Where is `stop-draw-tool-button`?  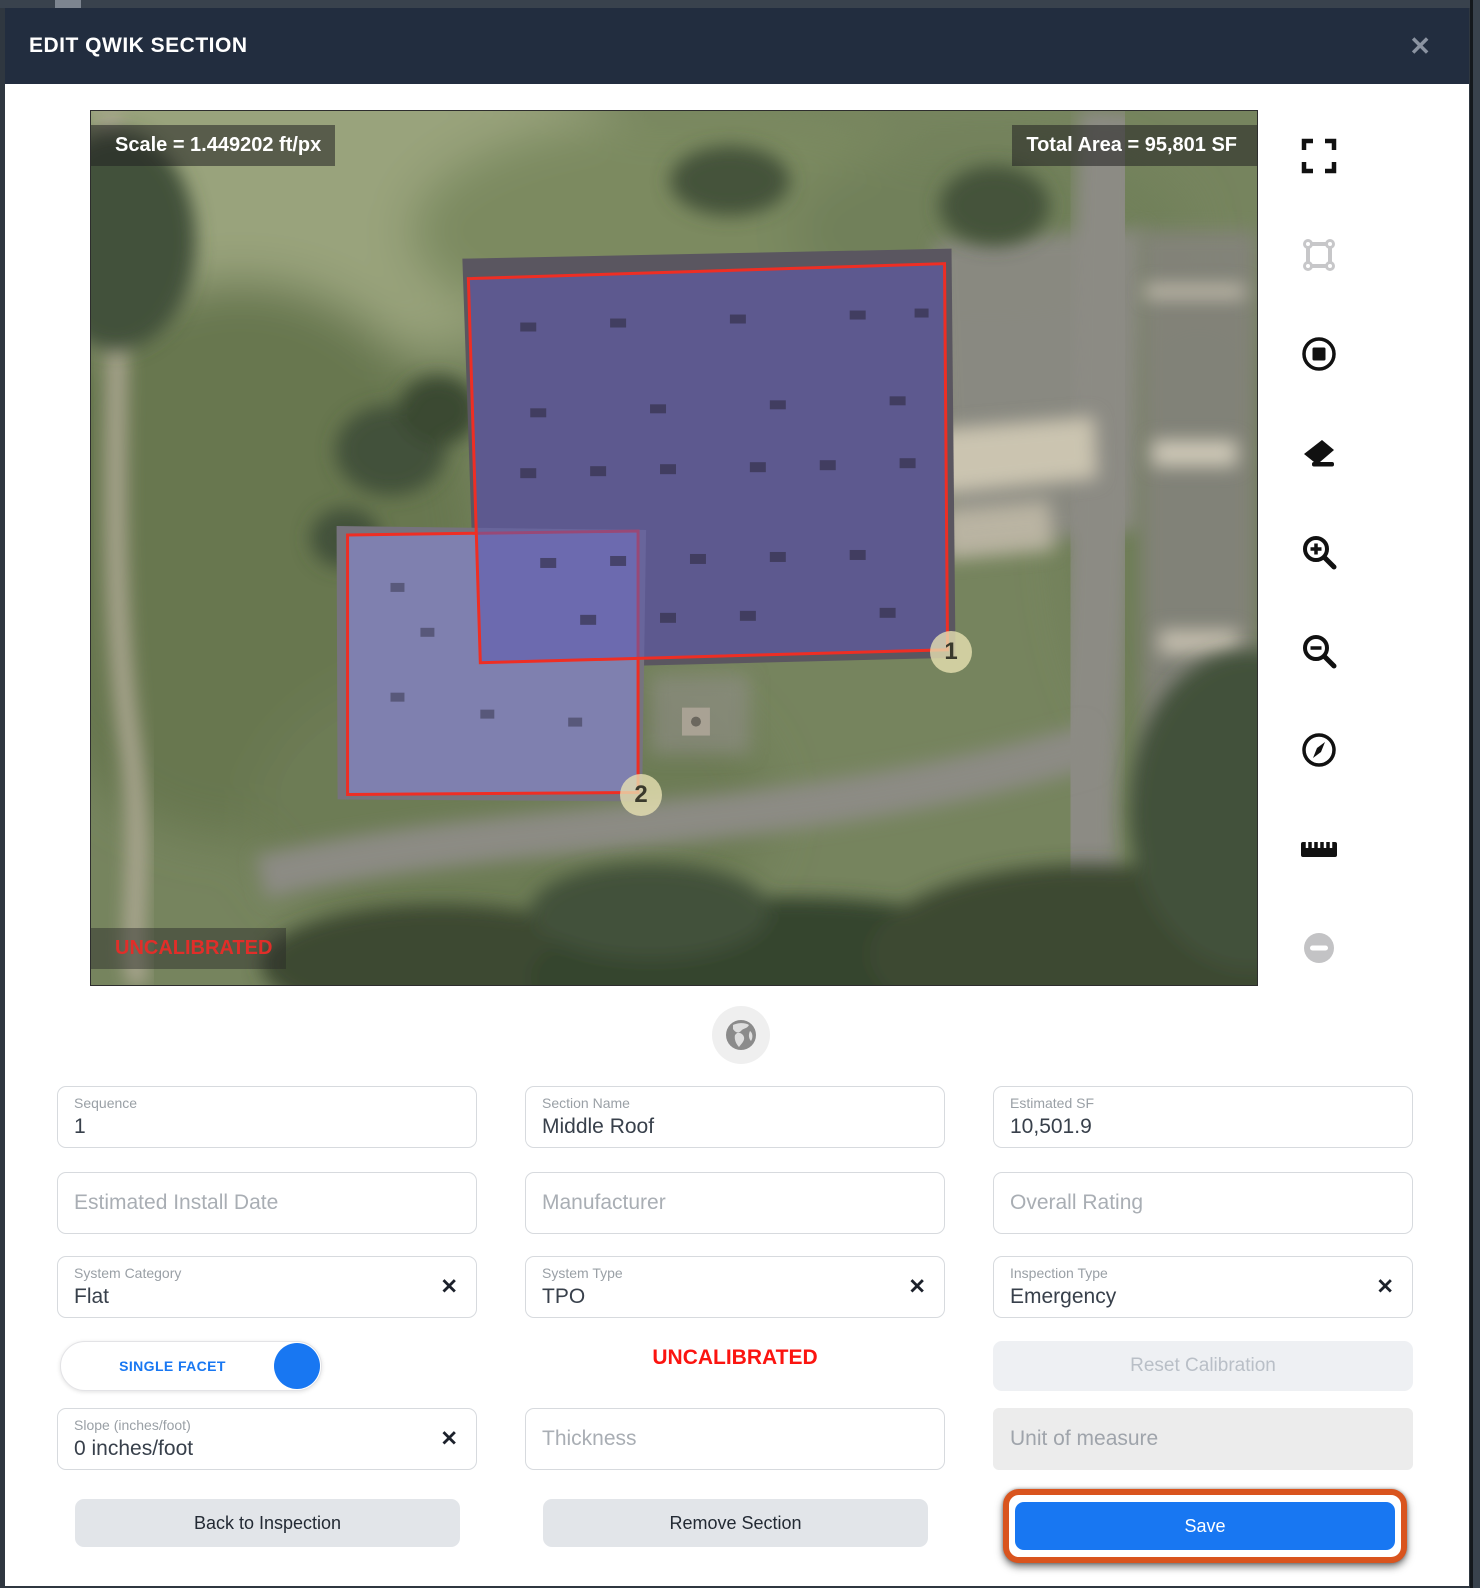 stop-draw-tool-button is located at coordinates (1319, 354).